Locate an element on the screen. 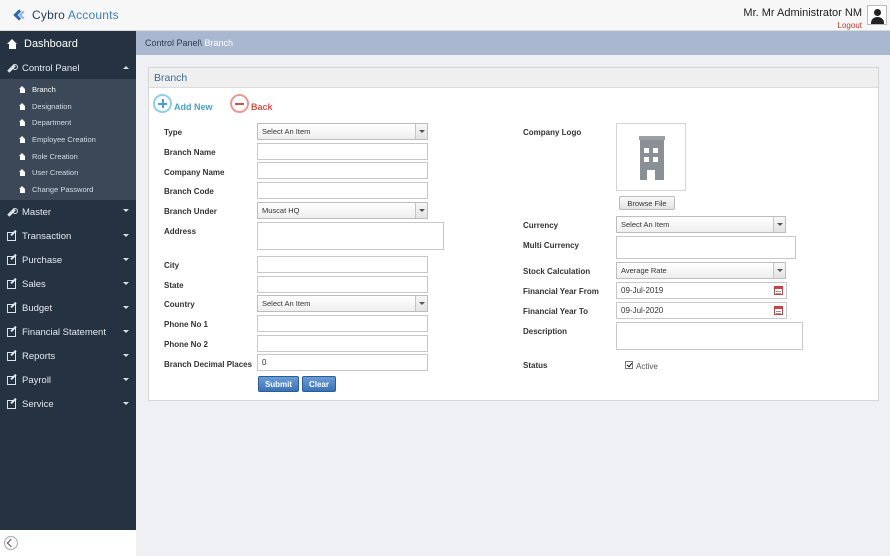 Image resolution: width=890 pixels, height=556 pixels. back-button: Back is located at coordinates (251, 103).